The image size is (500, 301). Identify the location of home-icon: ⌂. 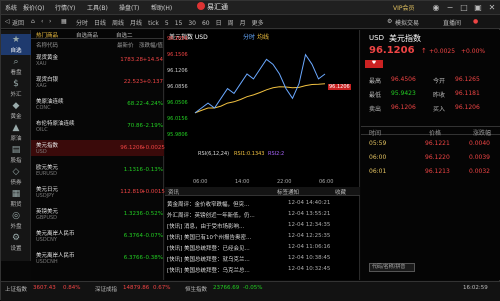
(33, 21).